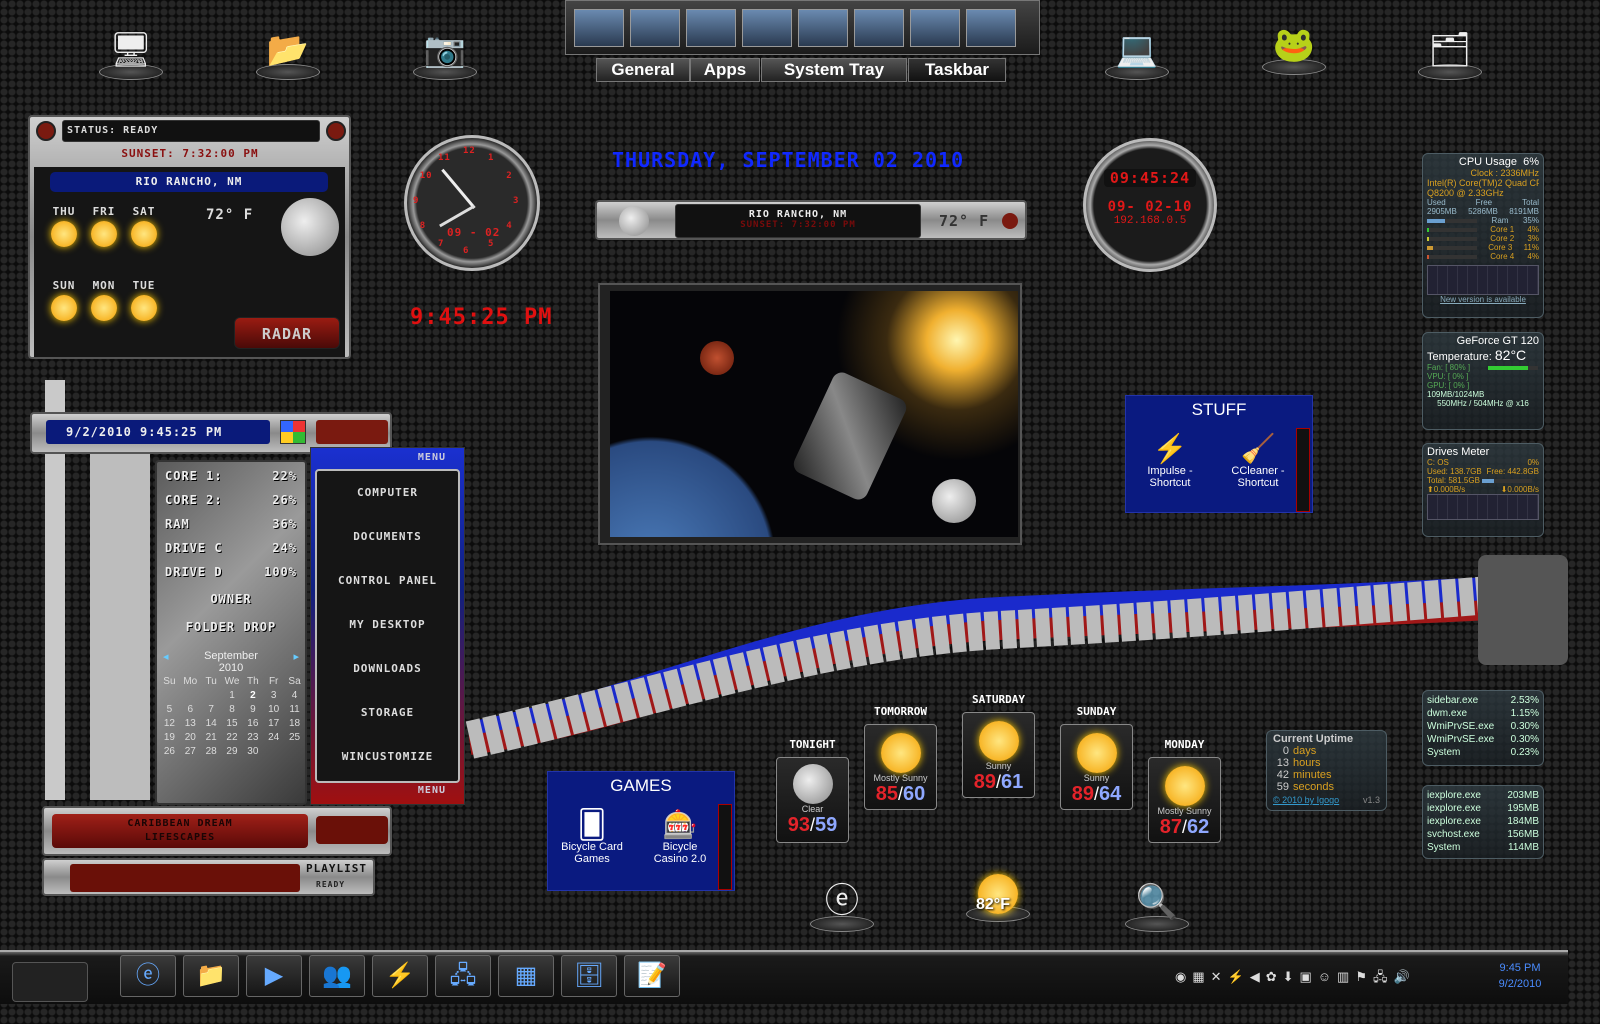  Describe the element at coordinates (169, 709) in the screenshot. I see `calendar-day: 5` at that location.